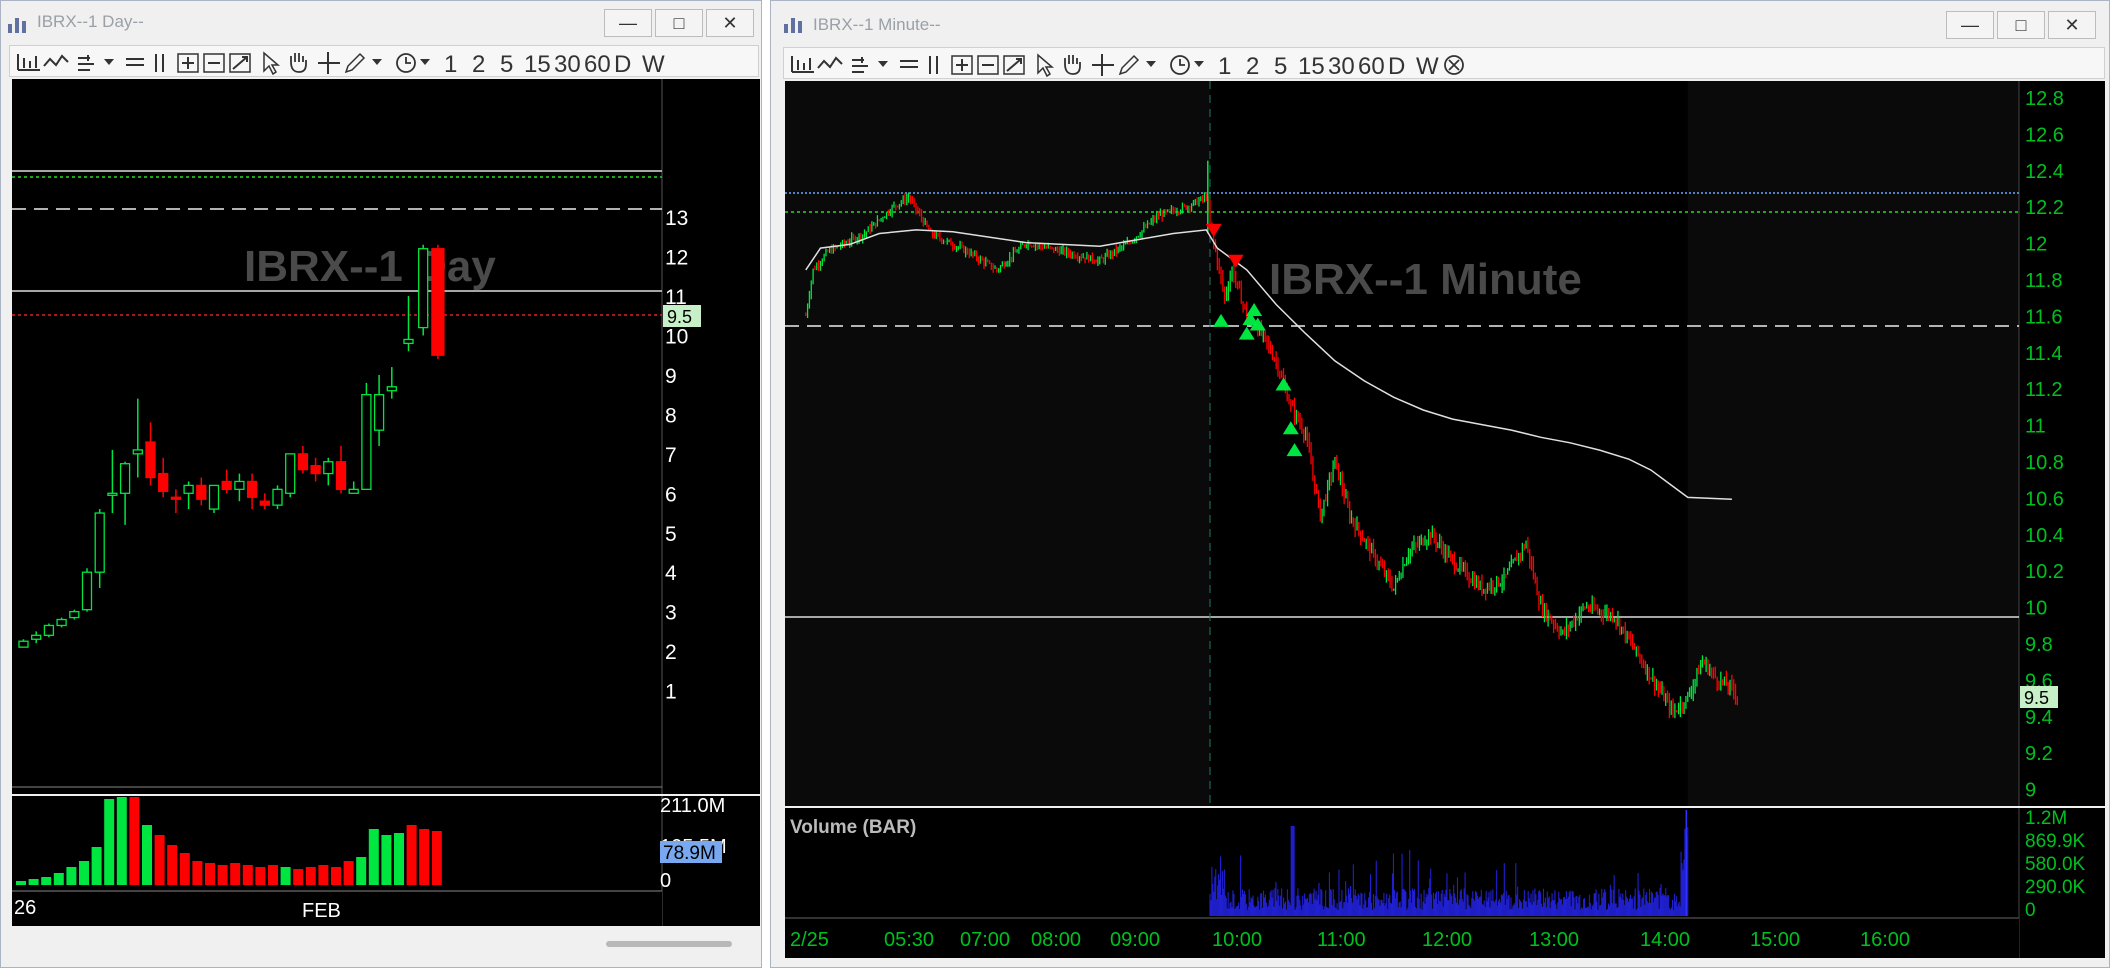 This screenshot has width=2110, height=968. Describe the element at coordinates (628, 23) in the screenshot. I see `daily-minimize-button: —` at that location.